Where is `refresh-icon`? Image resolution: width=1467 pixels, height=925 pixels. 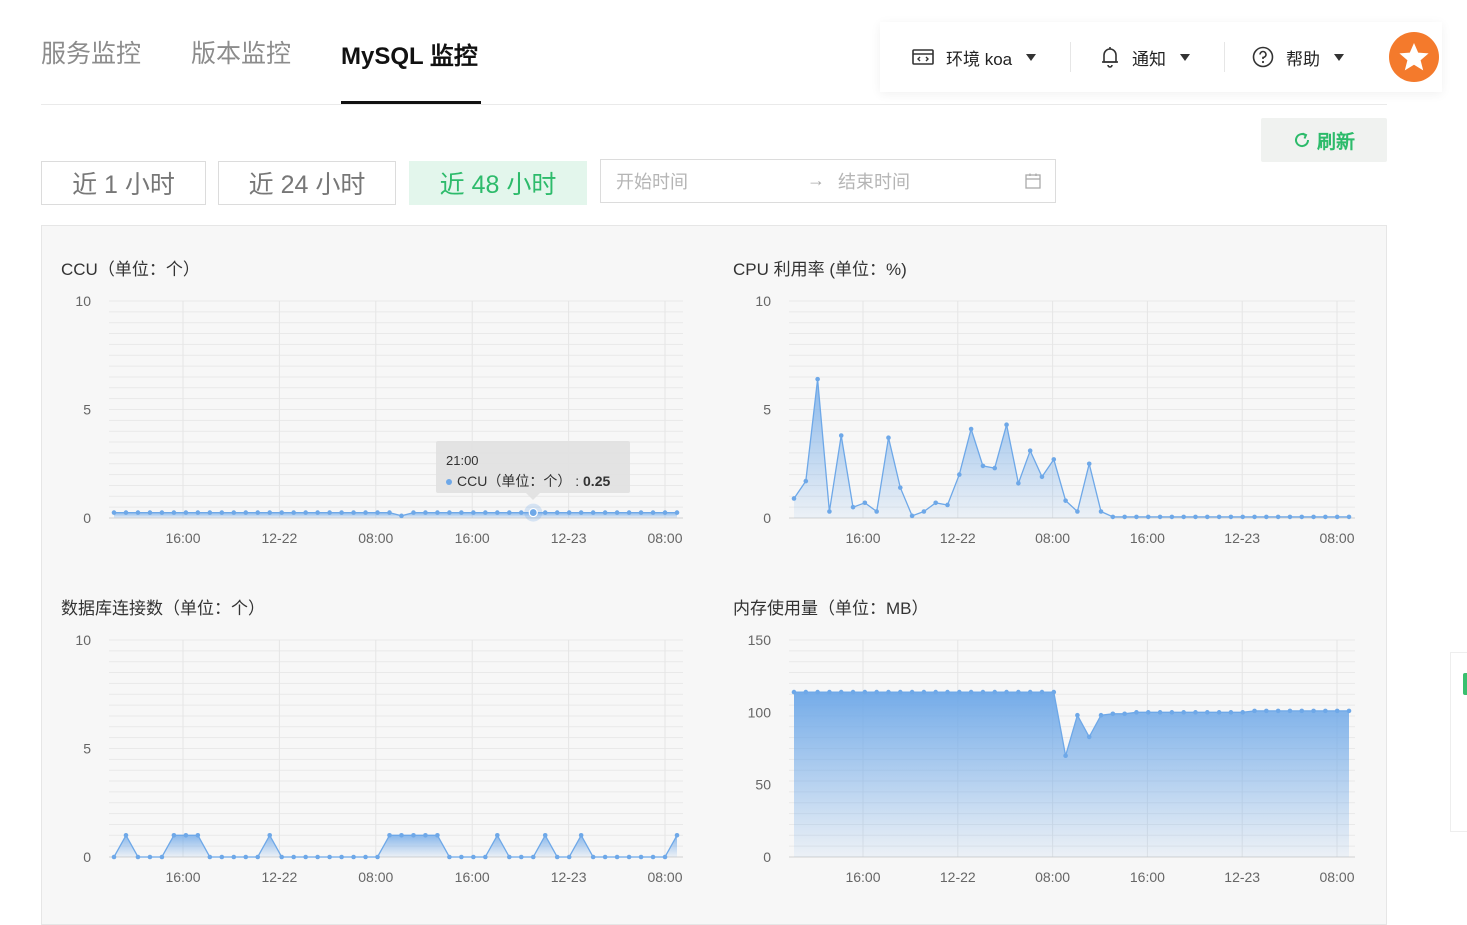
refresh-icon is located at coordinates (1302, 140).